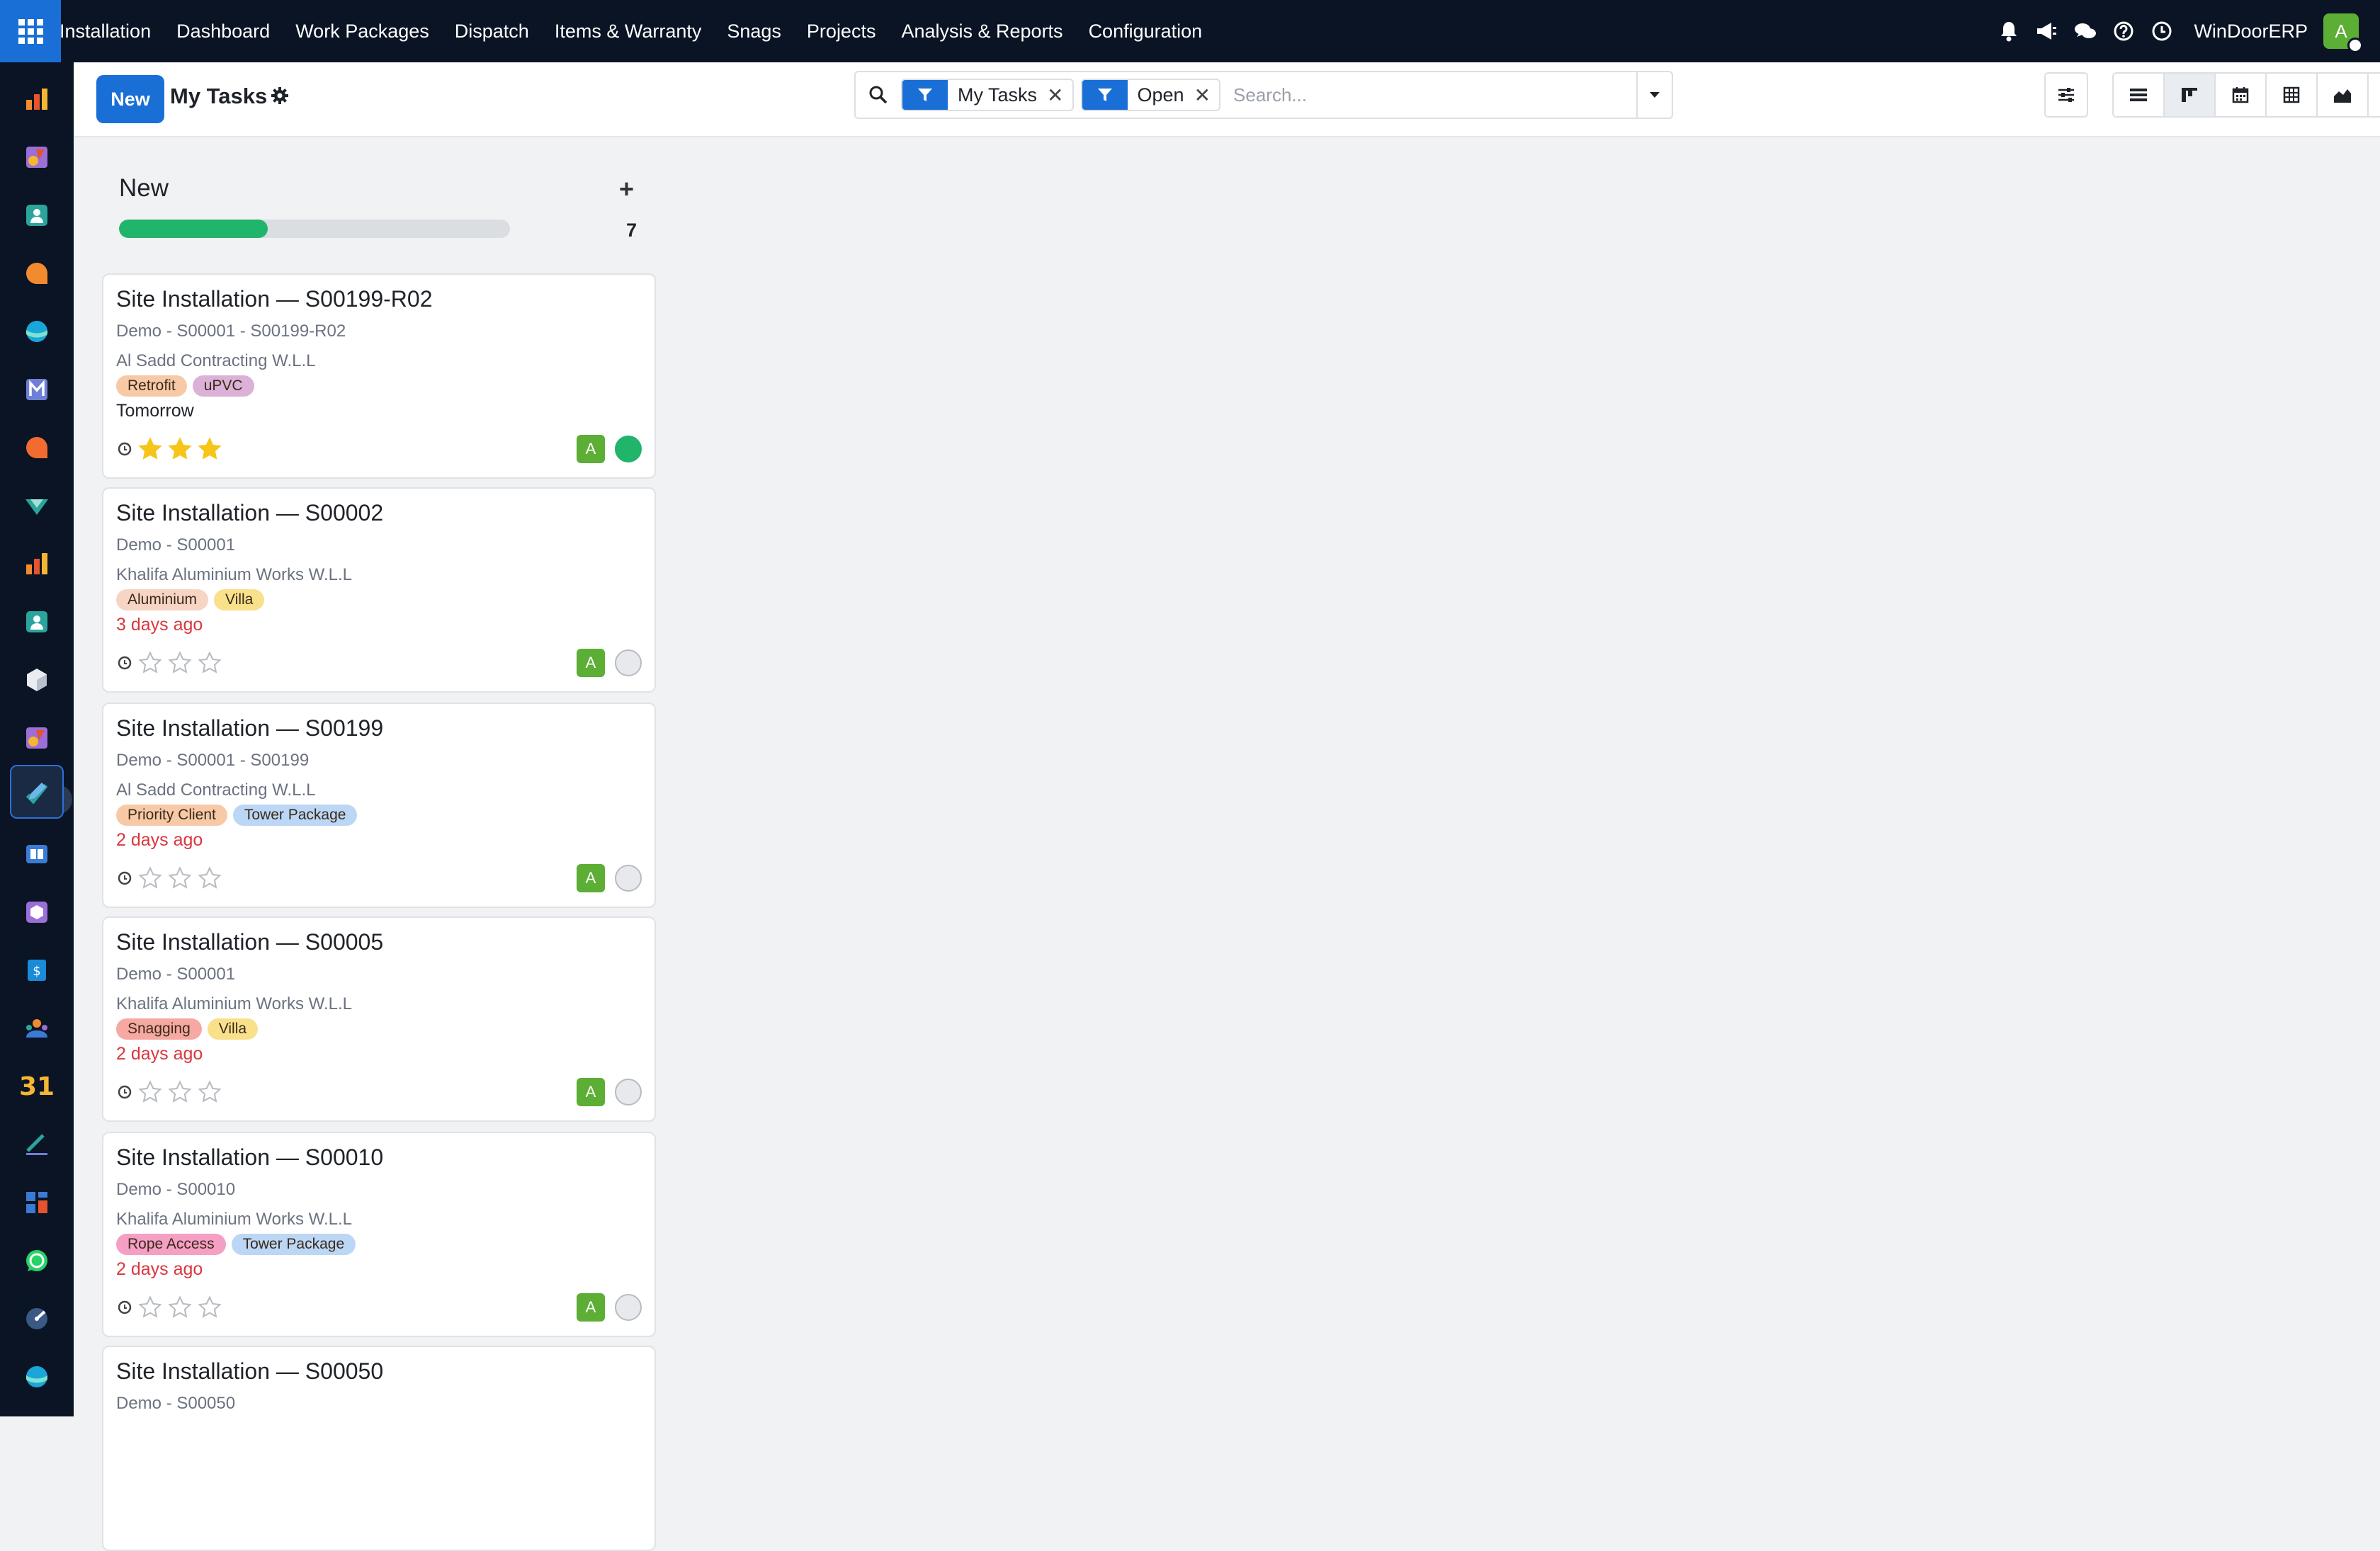 The width and height of the screenshot is (2380, 1551). Describe the element at coordinates (2066, 95) in the screenshot. I see `sliders-icon` at that location.